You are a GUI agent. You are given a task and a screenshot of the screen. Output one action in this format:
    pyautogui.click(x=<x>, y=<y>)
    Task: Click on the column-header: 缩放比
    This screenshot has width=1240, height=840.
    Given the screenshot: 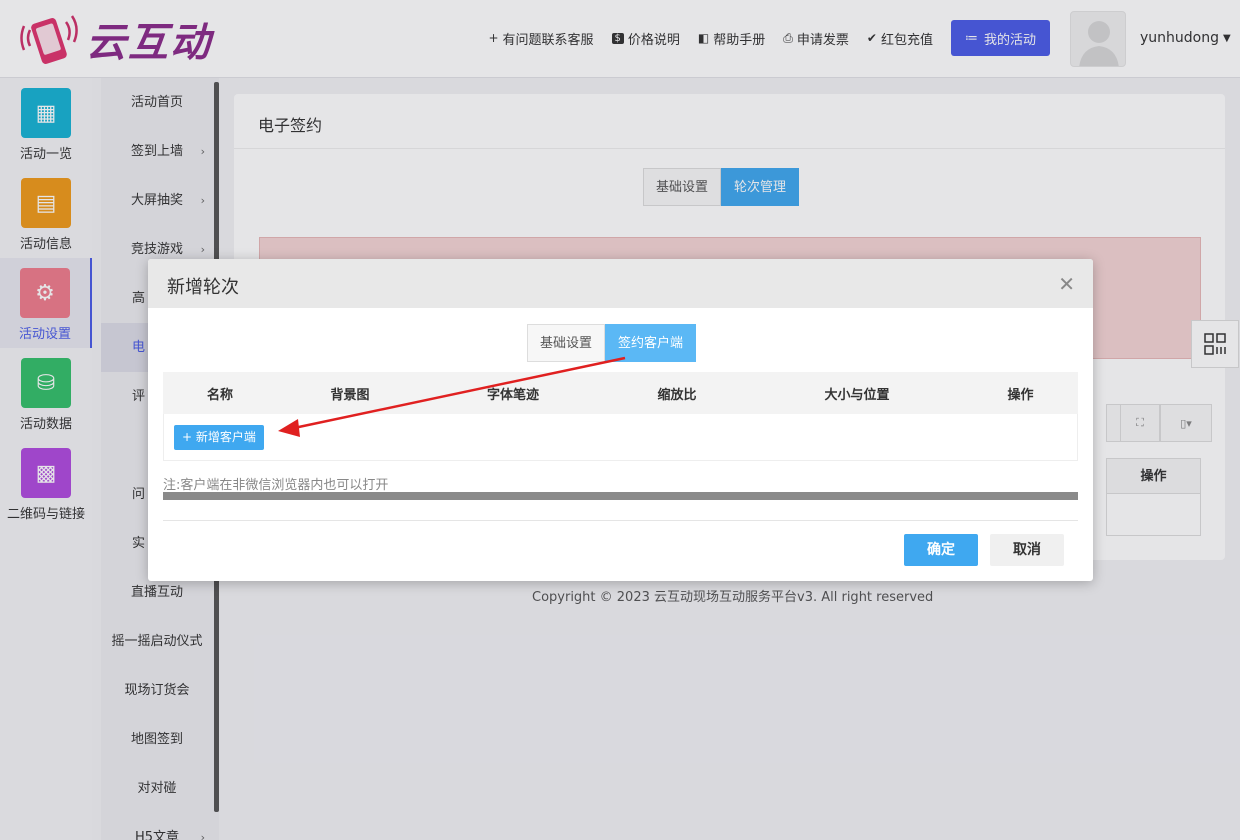 What is the action you would take?
    pyautogui.click(x=677, y=395)
    